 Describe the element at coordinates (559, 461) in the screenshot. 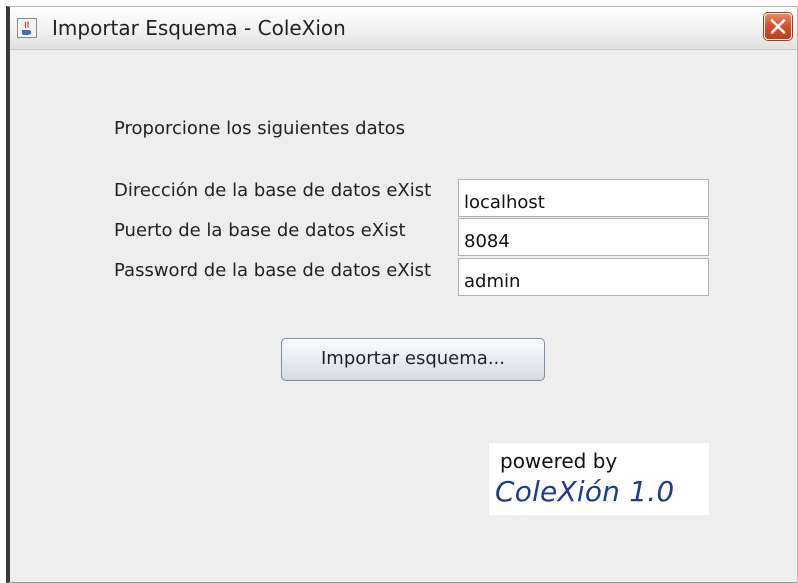

I see `powered-by-text: powered by` at that location.